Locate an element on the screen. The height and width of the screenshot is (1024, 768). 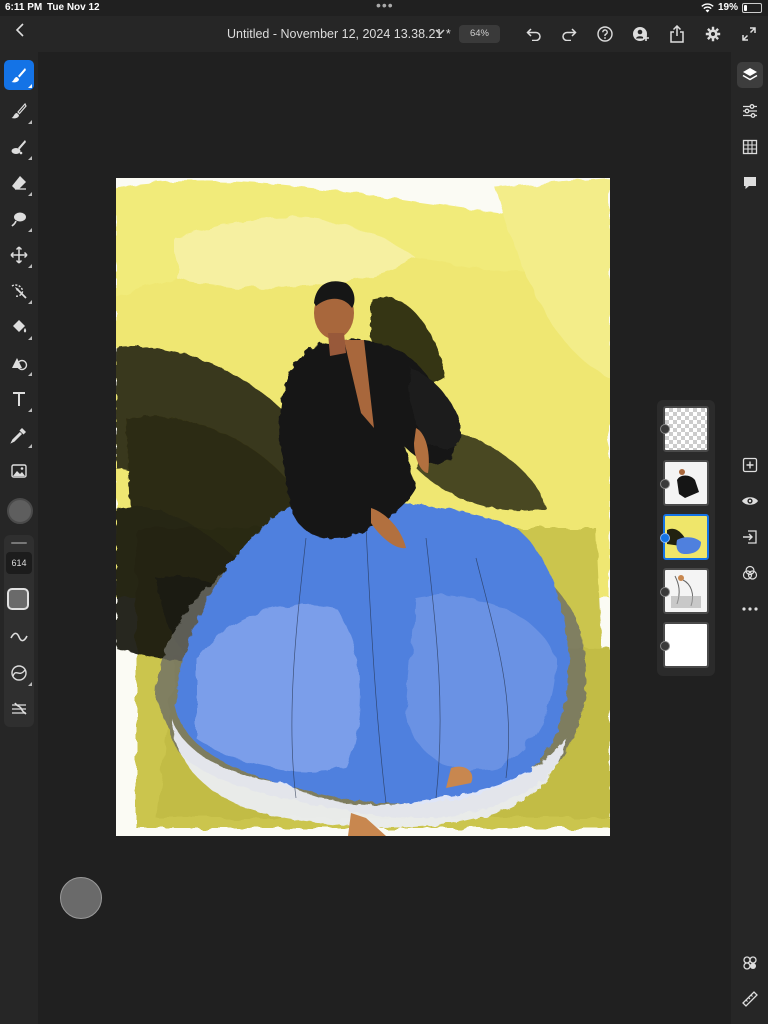
status-date: Tue Nov 12 is located at coordinates (73, 7).